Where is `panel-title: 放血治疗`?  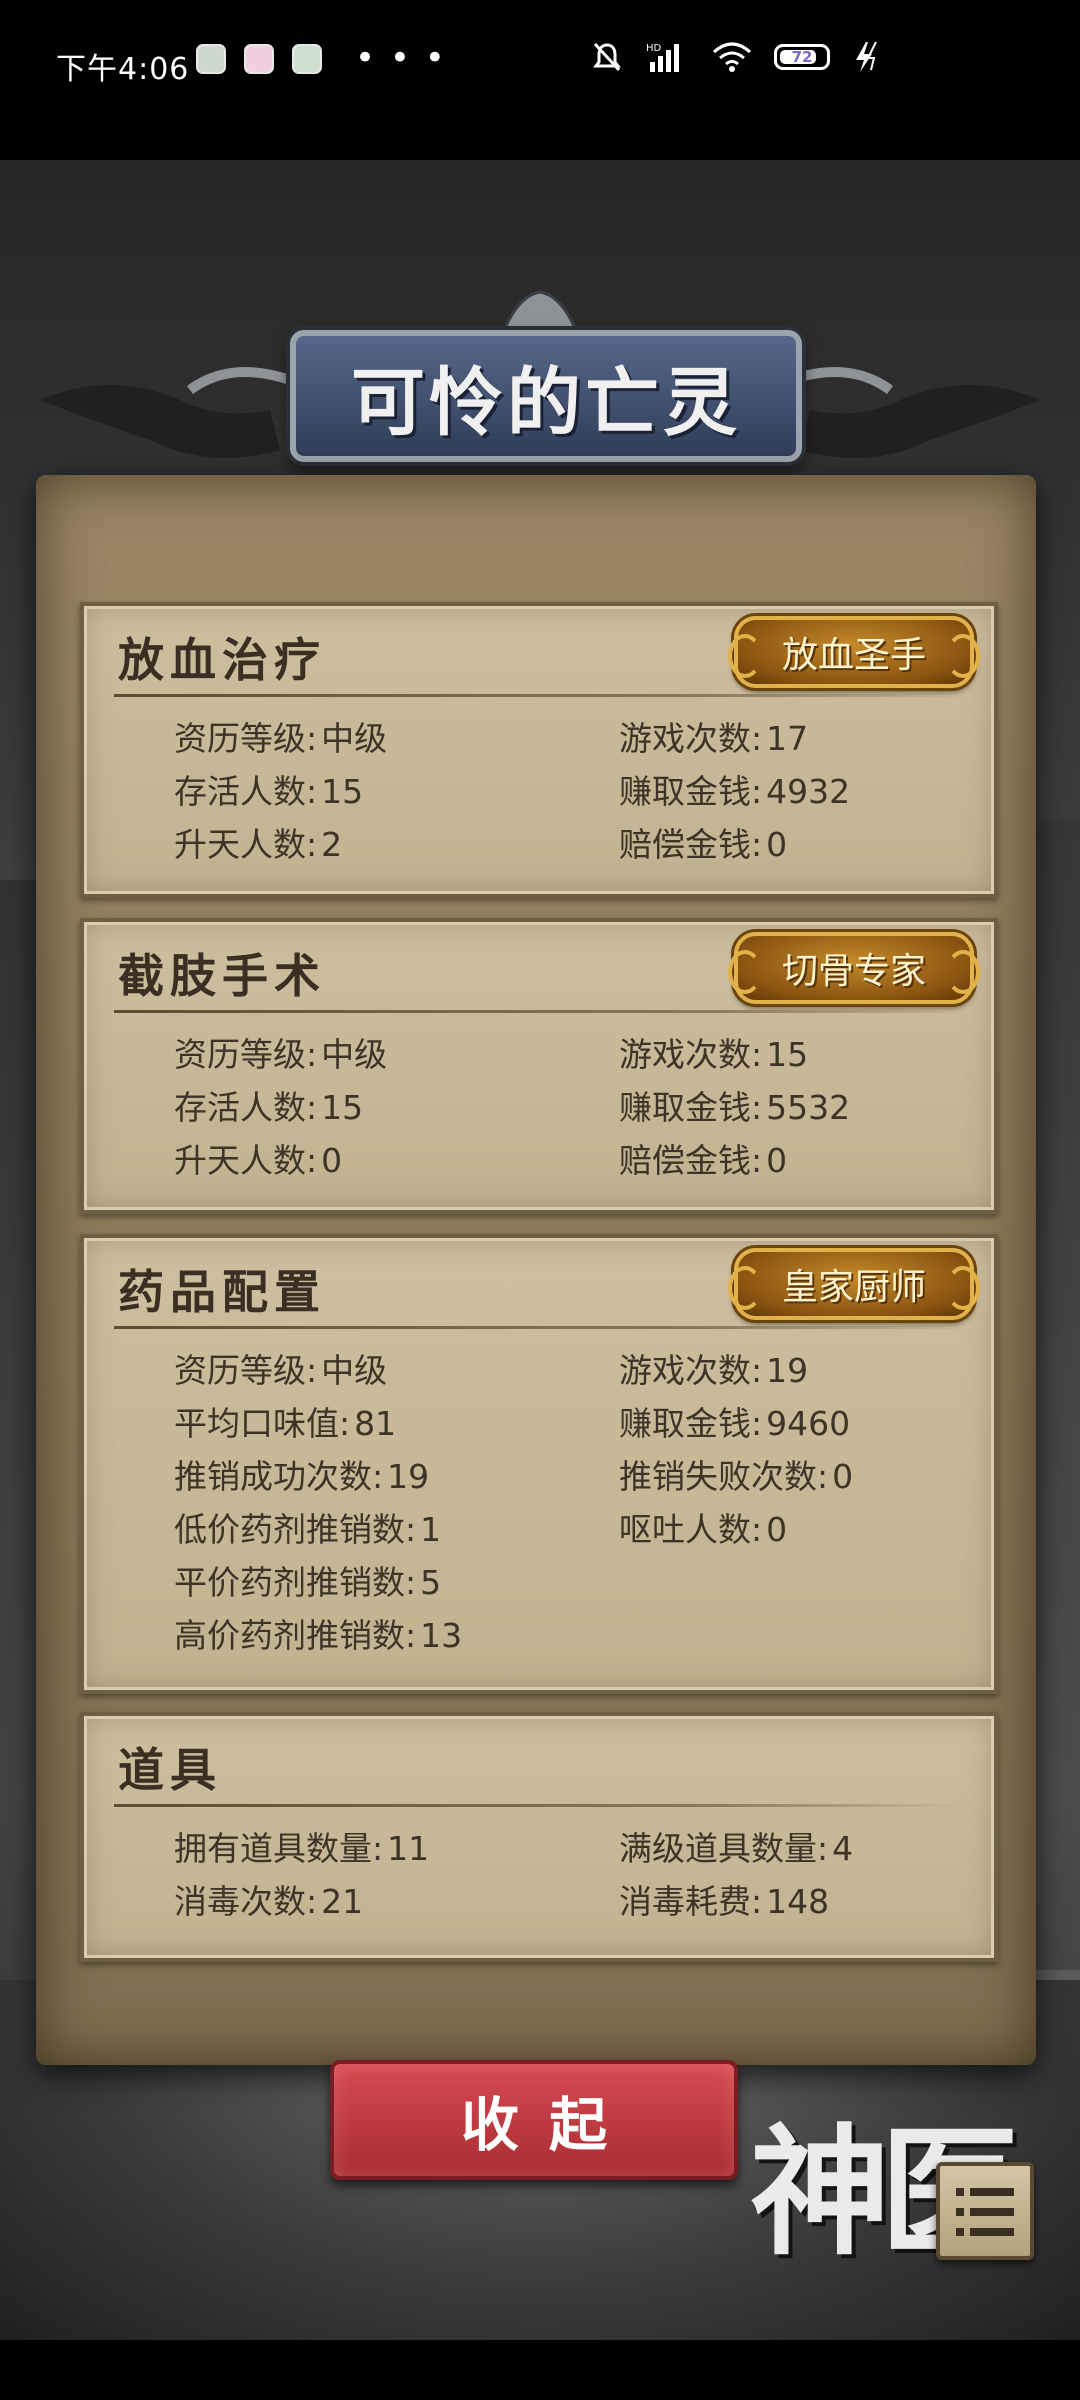
panel-title: 放血治疗 is located at coordinates (222, 660).